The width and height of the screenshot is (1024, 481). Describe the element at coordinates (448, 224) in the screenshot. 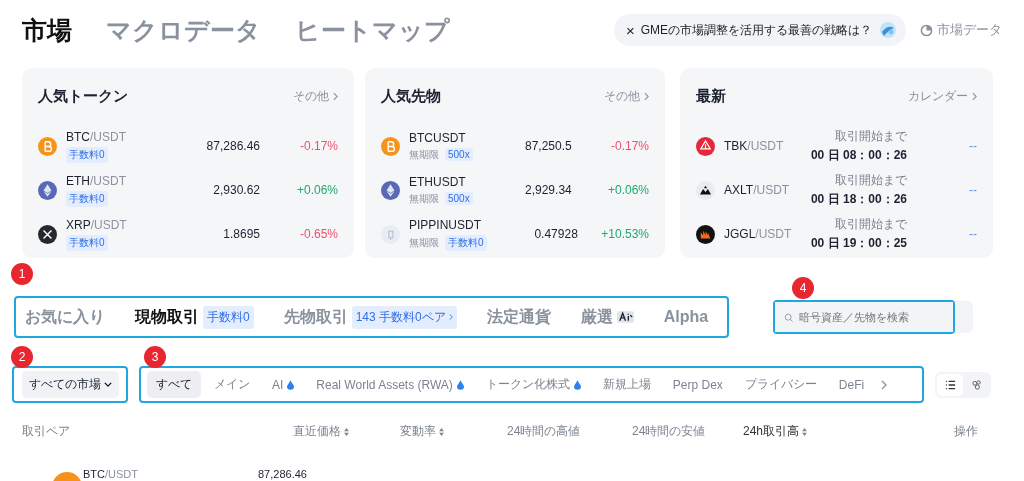

I see `trading-pair: PIPPINUSDT` at that location.